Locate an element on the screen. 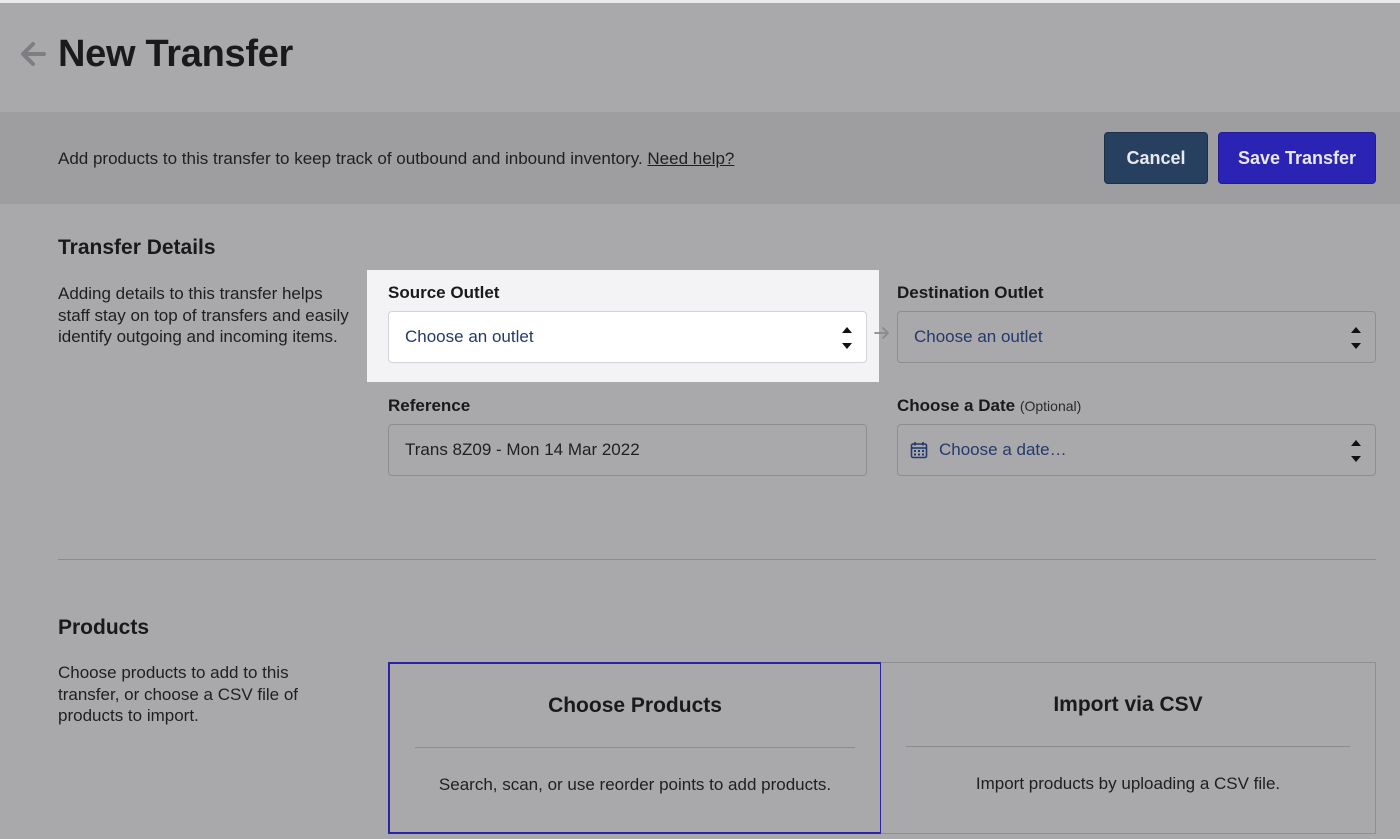  page-title: New Transfer is located at coordinates (176, 54).